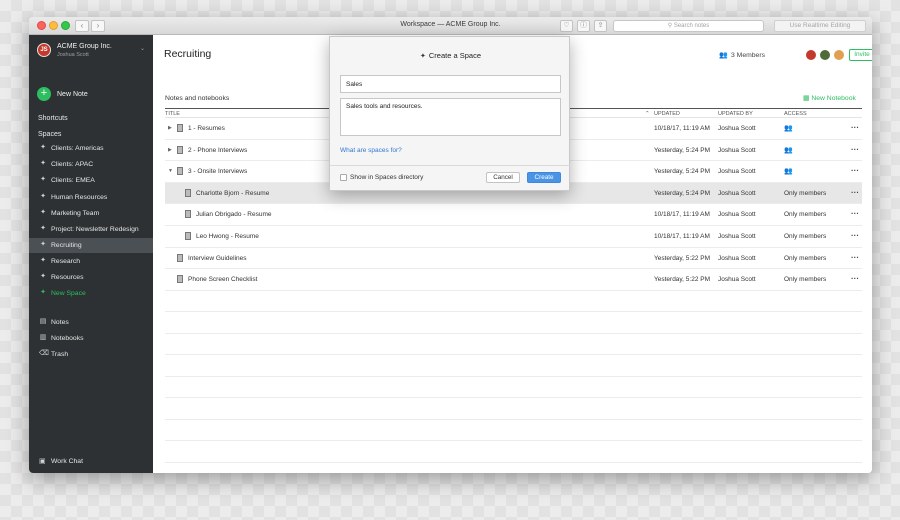 The height and width of the screenshot is (520, 900). What do you see at coordinates (688, 26) in the screenshot?
I see `search-input: ⚲ Search notes` at bounding box center [688, 26].